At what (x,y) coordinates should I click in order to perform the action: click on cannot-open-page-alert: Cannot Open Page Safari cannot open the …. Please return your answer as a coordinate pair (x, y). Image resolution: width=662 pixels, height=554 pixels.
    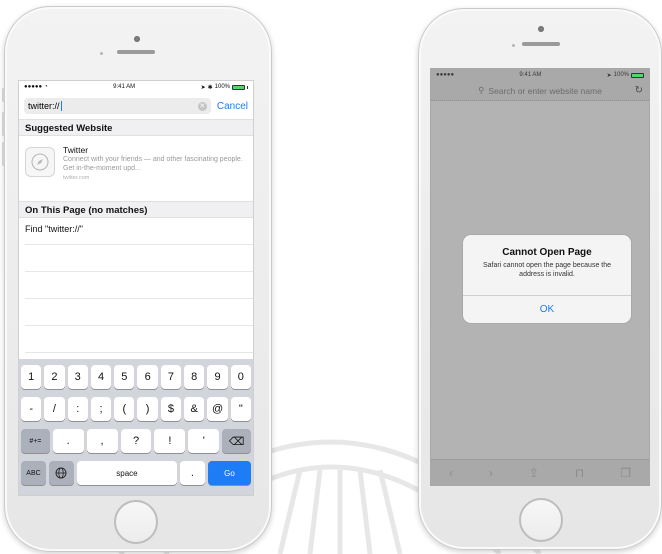
    Looking at the image, I should click on (547, 279).